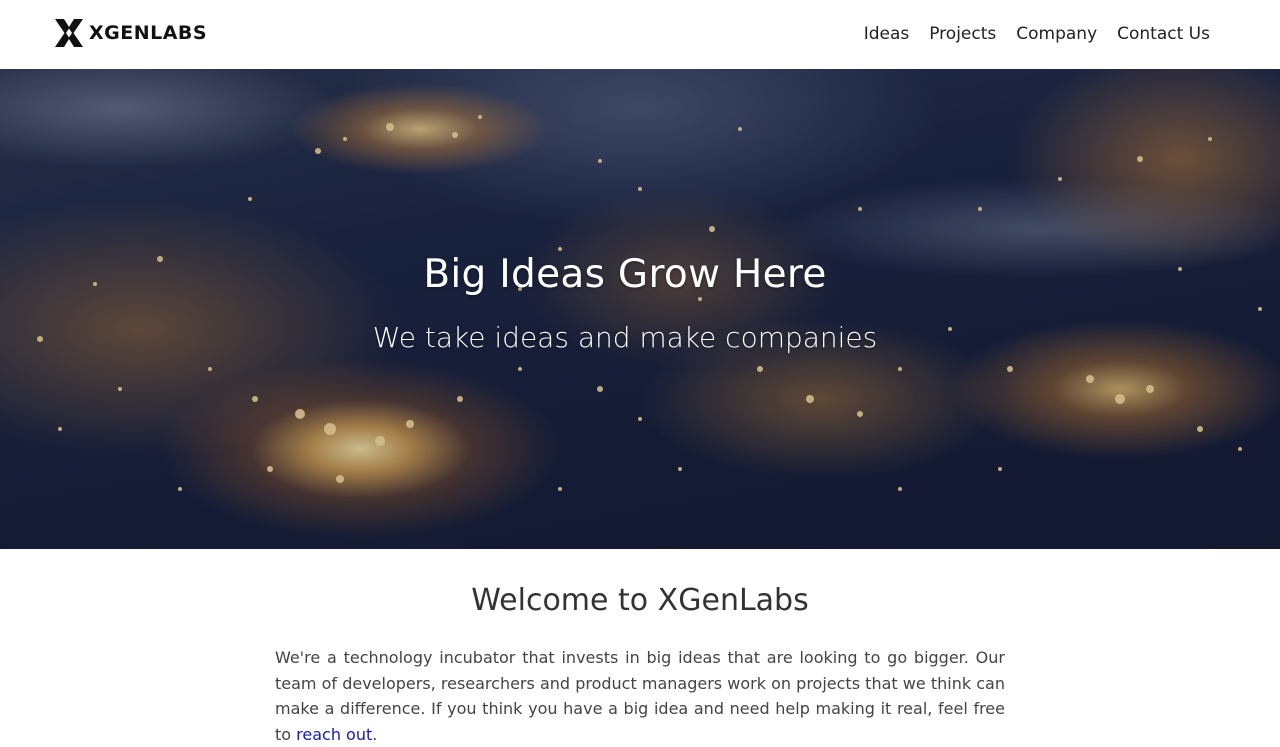 The height and width of the screenshot is (747, 1280). I want to click on nav-company: Company, so click(1056, 34).